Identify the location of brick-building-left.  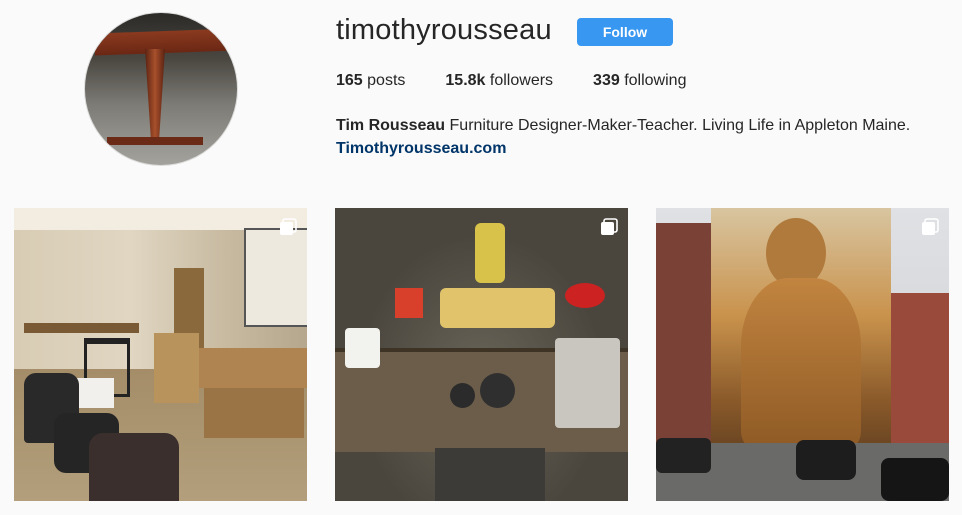
(683, 333).